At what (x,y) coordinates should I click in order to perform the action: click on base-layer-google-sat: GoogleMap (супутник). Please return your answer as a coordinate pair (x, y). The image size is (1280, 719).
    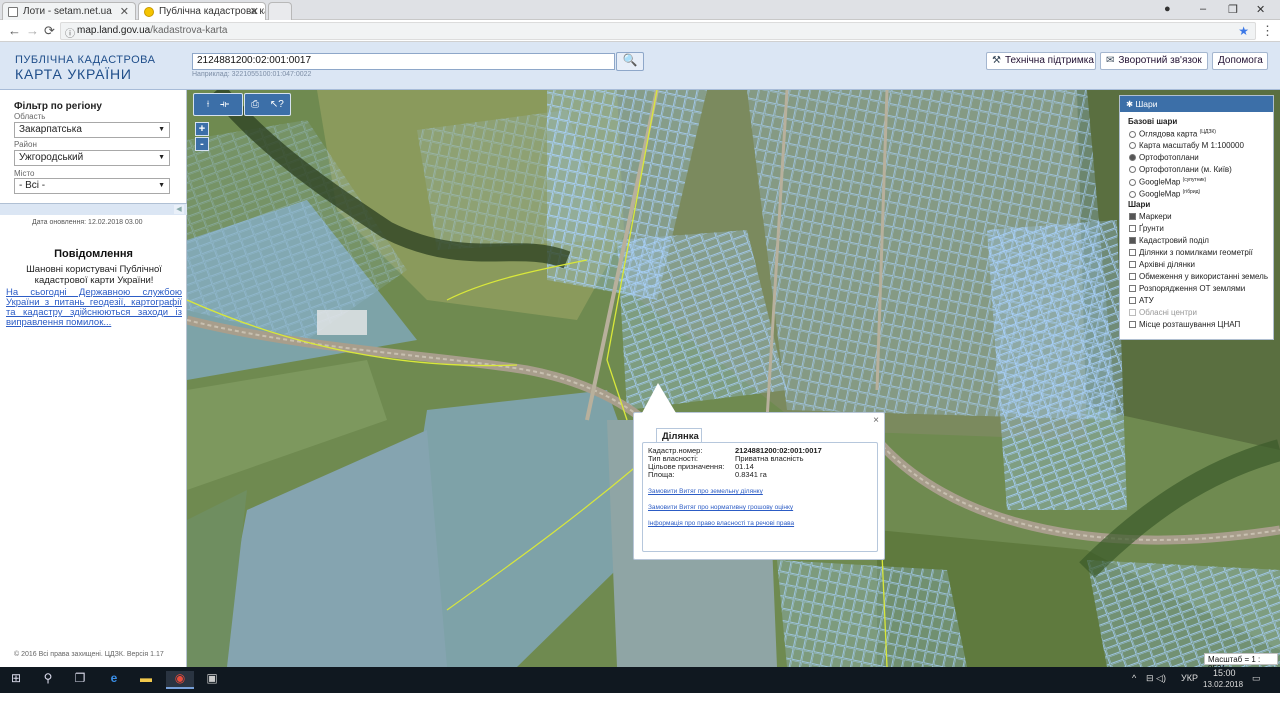
    Looking at the image, I should click on (1167, 182).